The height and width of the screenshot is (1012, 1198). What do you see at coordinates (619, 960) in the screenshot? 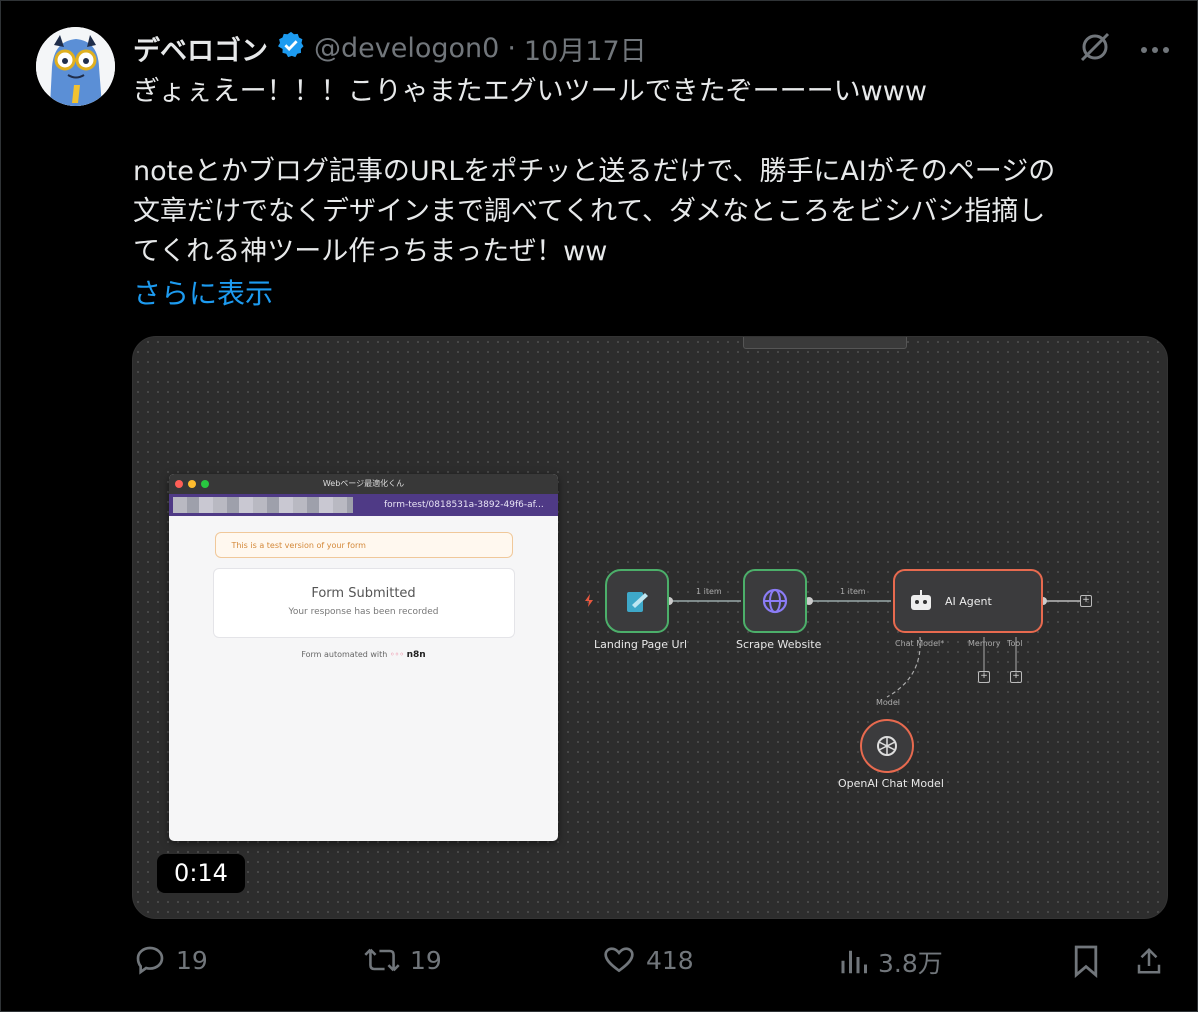
I see `heart-icon` at bounding box center [619, 960].